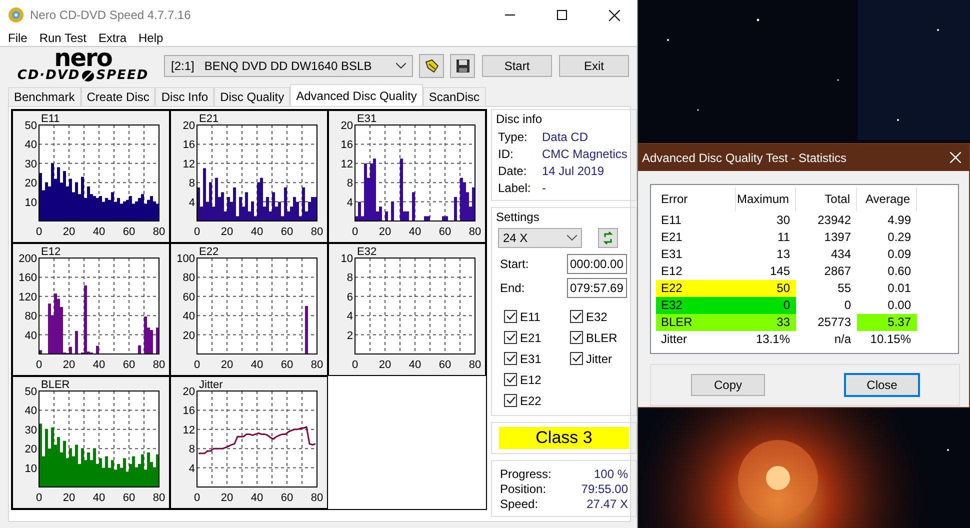 The image size is (970, 528). I want to click on table-cell-text: 0, so click(847, 305).